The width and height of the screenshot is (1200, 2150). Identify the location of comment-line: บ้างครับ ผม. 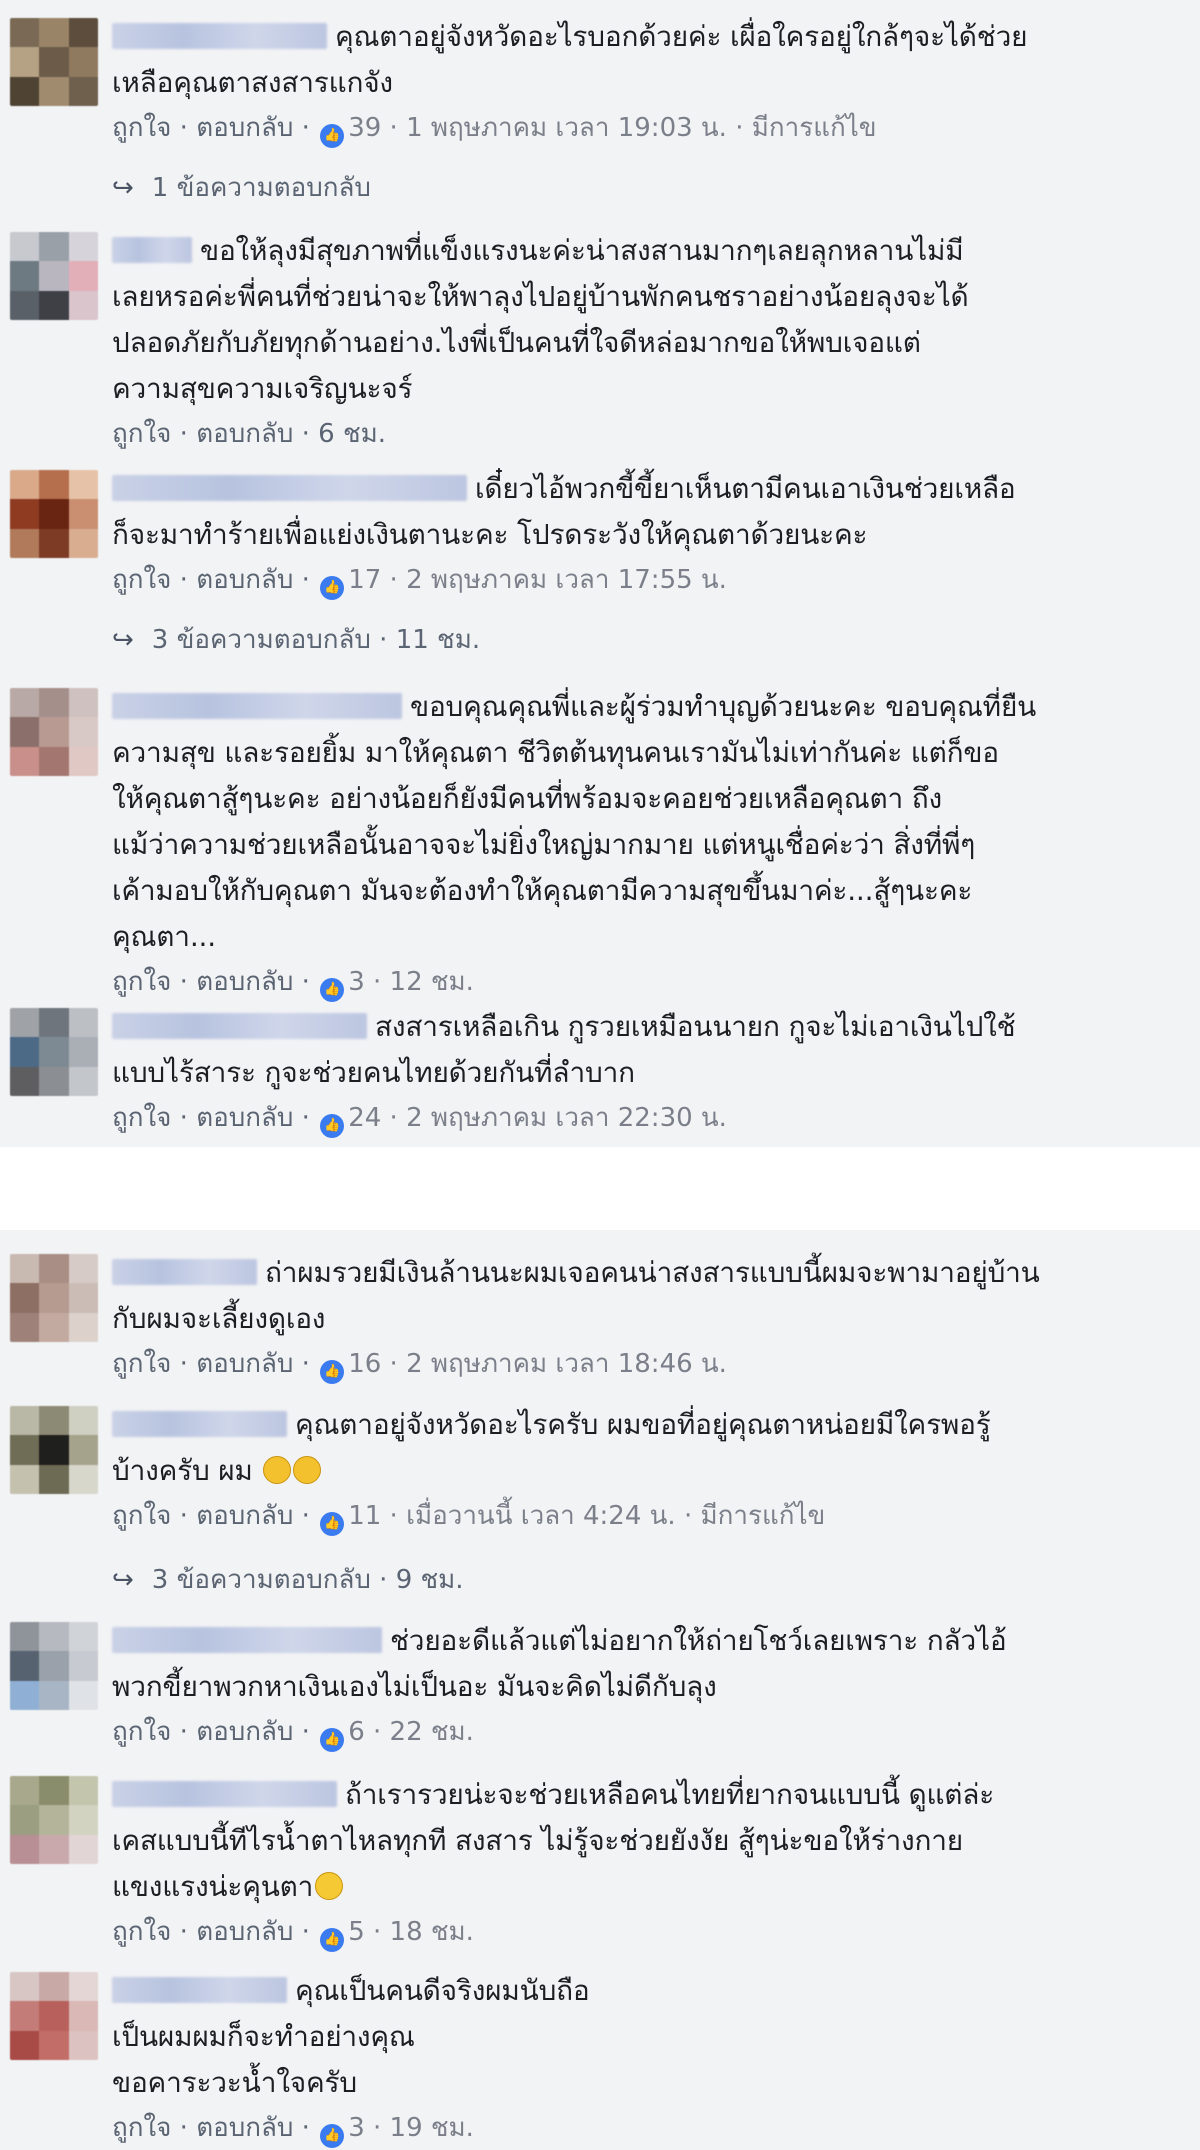
(642, 1471).